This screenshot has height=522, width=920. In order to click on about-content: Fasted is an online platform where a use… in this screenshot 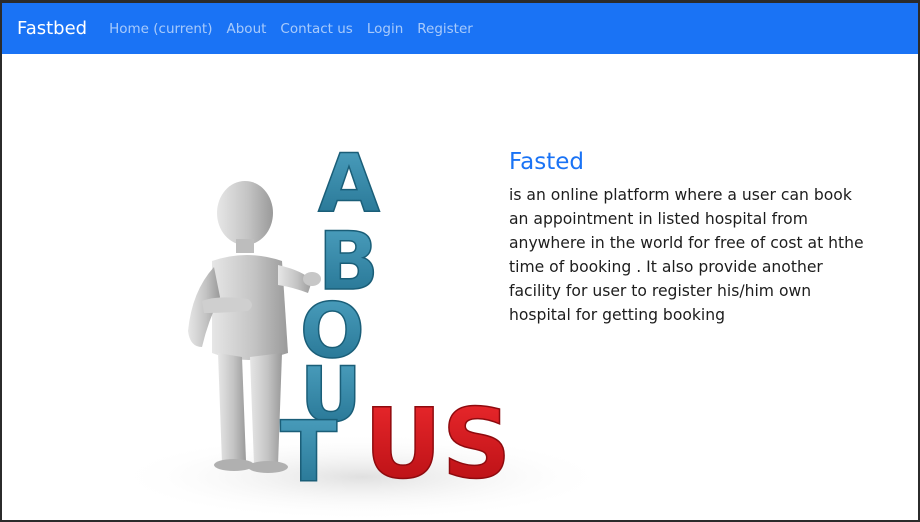, I will do `click(689, 238)`.